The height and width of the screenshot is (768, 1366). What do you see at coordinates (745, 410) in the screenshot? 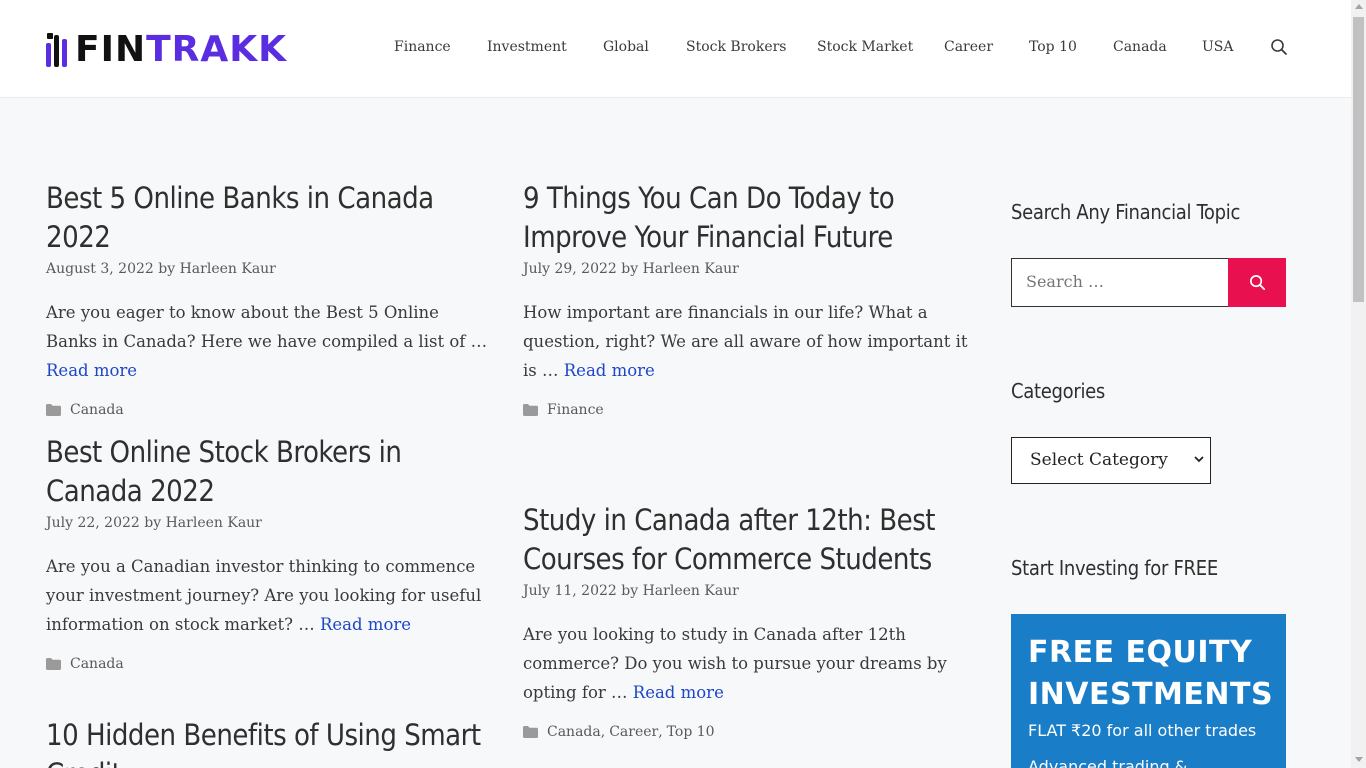
I see `post-categories: Finance` at bounding box center [745, 410].